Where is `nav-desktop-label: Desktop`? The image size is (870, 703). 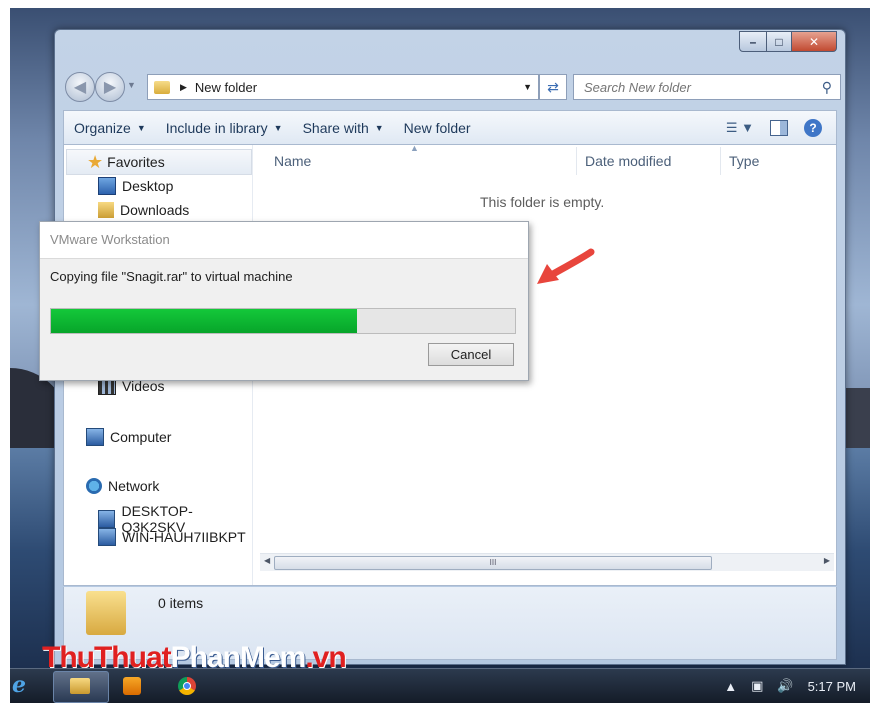 nav-desktop-label: Desktop is located at coordinates (148, 186).